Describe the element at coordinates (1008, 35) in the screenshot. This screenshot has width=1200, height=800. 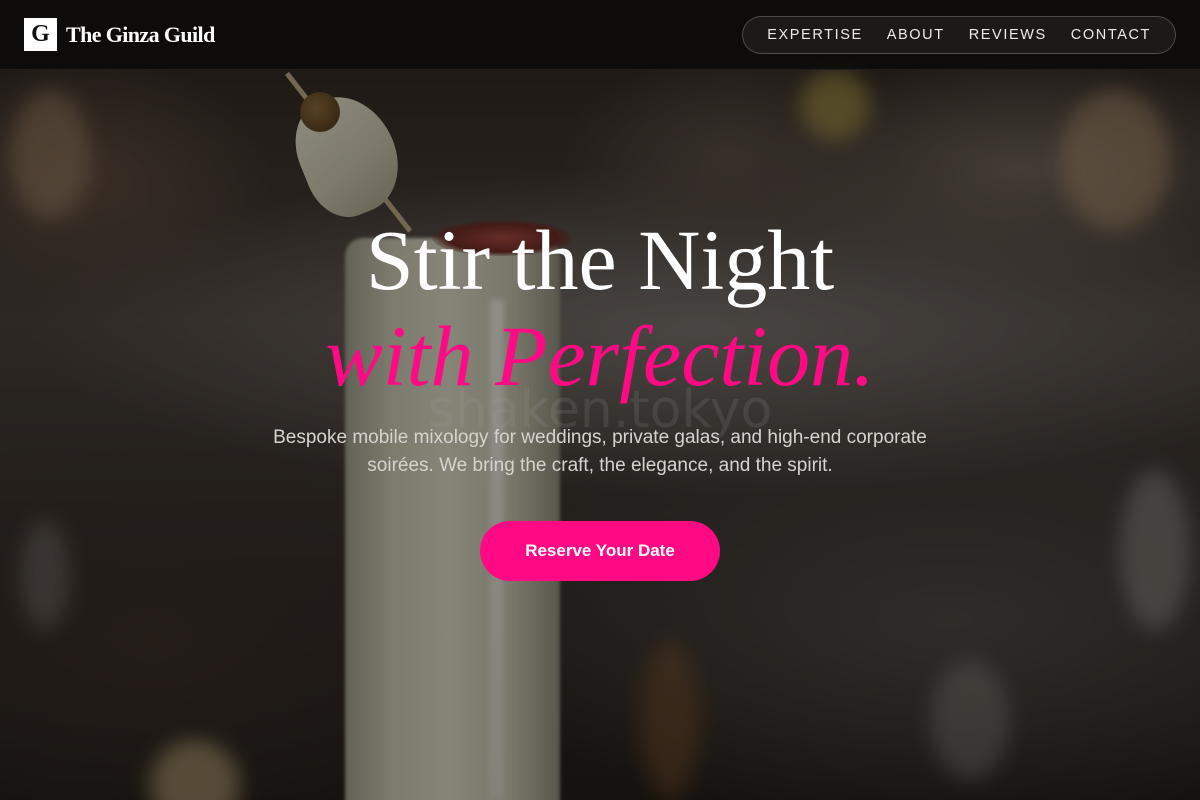
I see `nav-link-reviews: REVIEWS` at that location.